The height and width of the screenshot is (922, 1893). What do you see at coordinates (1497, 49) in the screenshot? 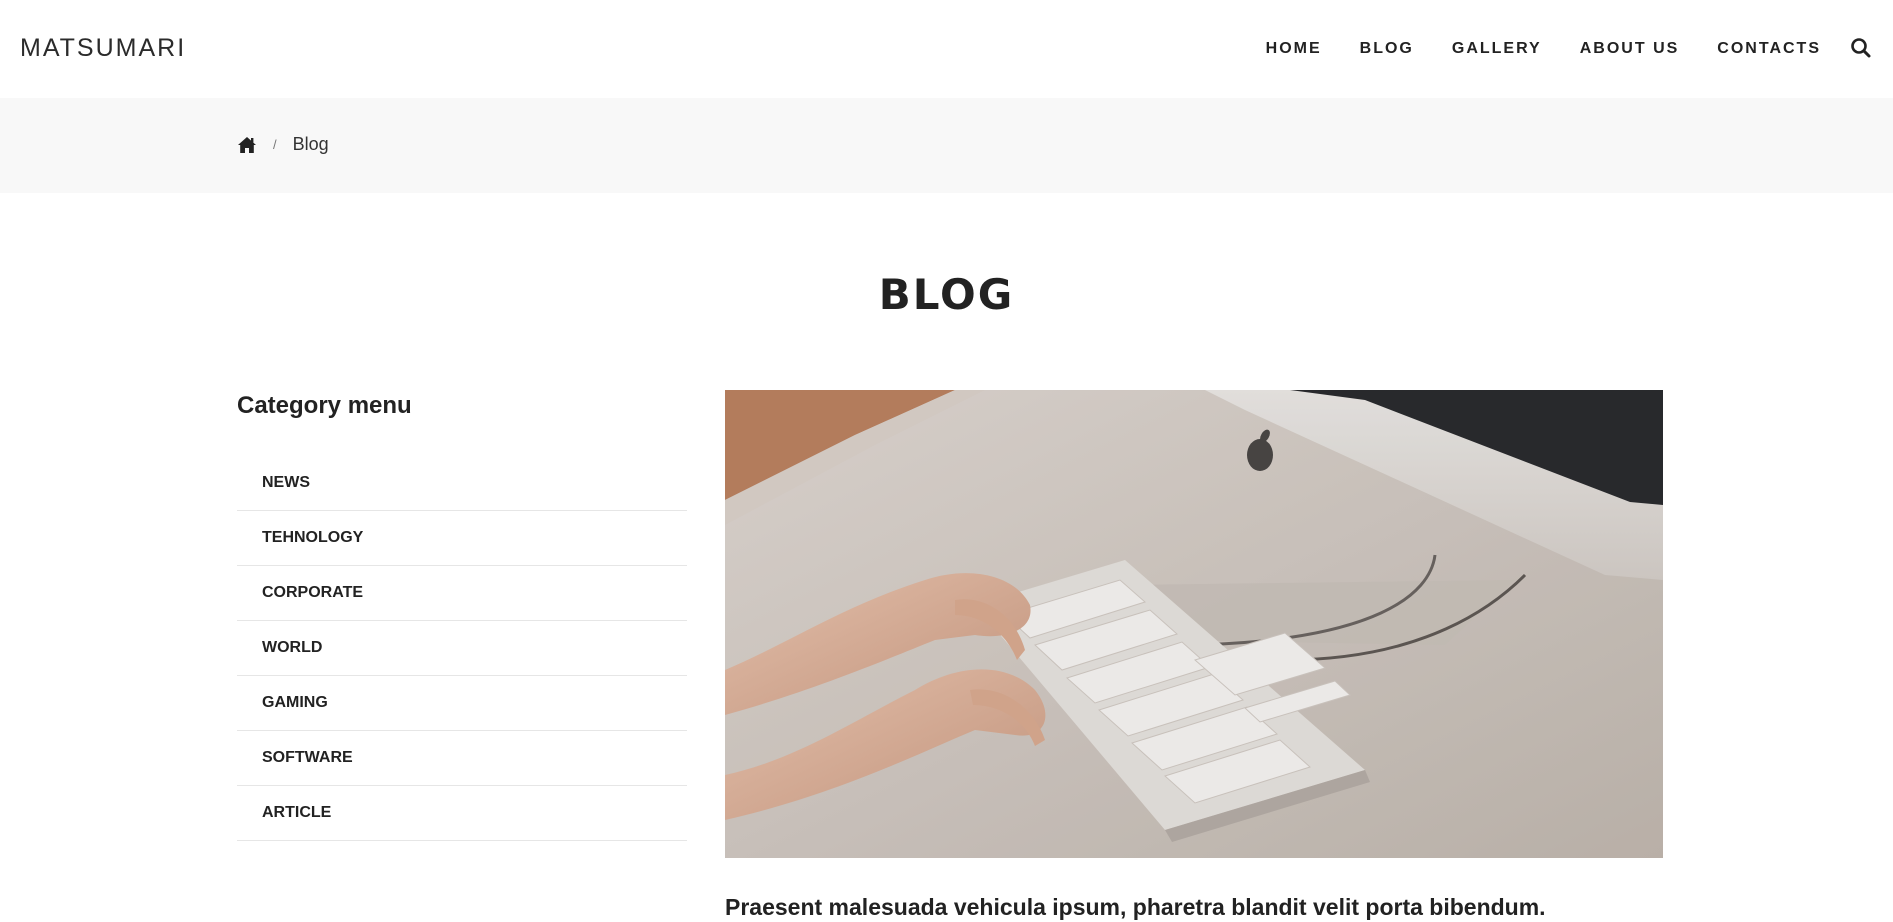
I see `nav-item-gallery: GALLERY` at bounding box center [1497, 49].